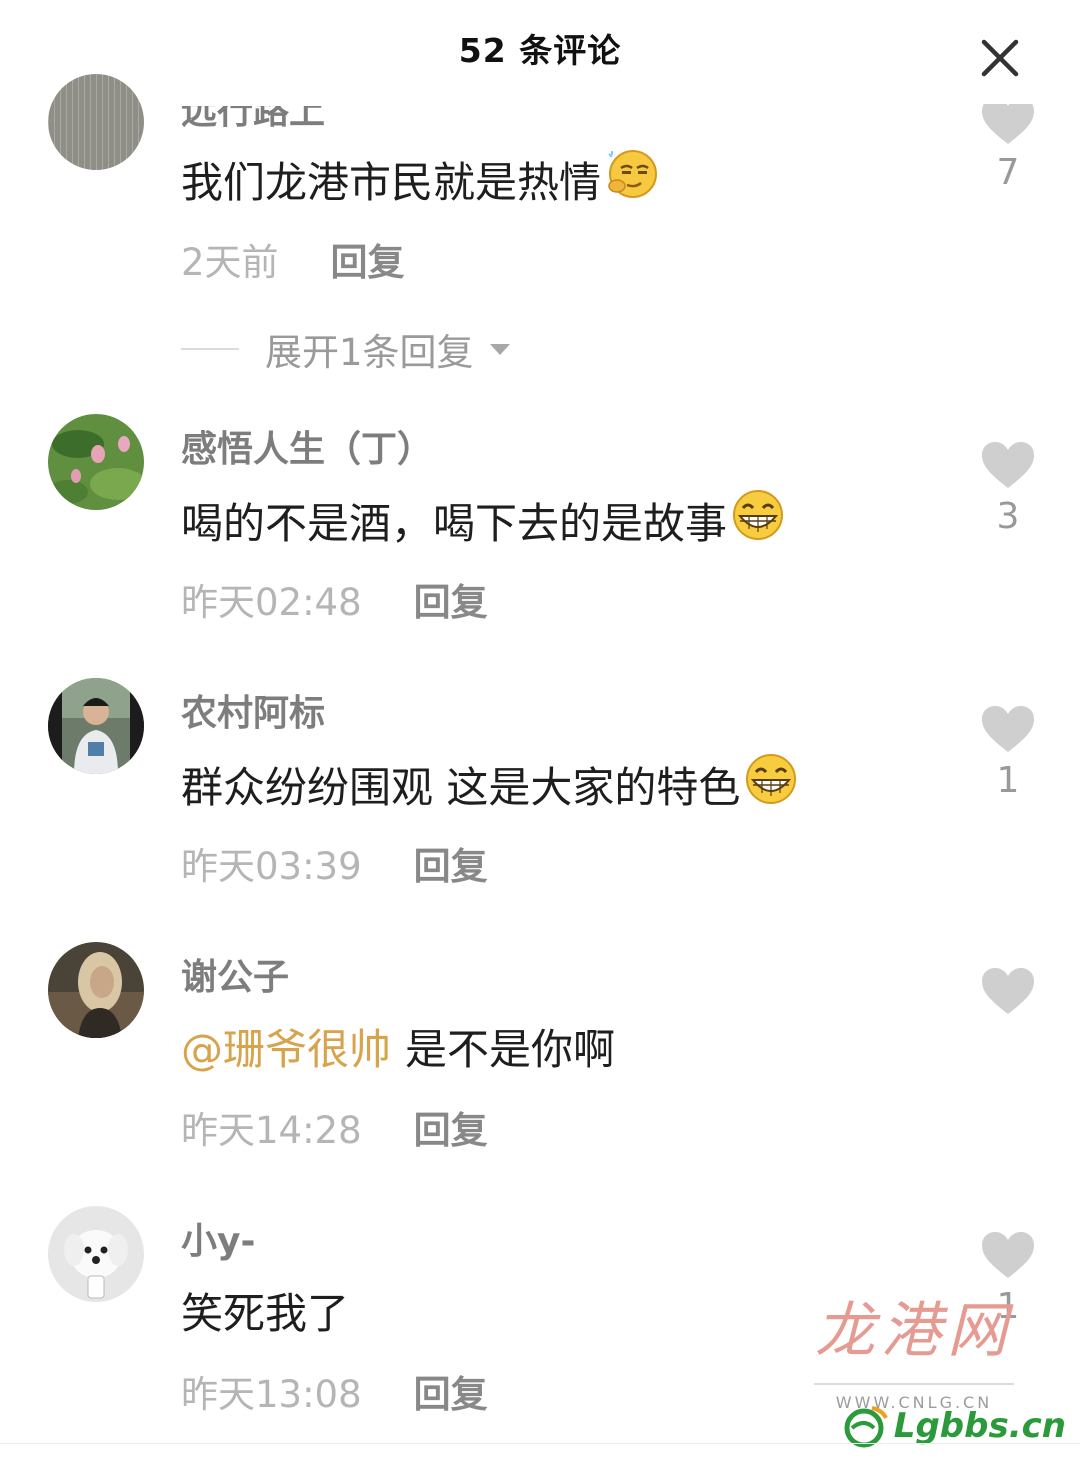 Image resolution: width=1080 pixels, height=1462 pixels. Describe the element at coordinates (210, 349) in the screenshot. I see `divider-line` at that location.